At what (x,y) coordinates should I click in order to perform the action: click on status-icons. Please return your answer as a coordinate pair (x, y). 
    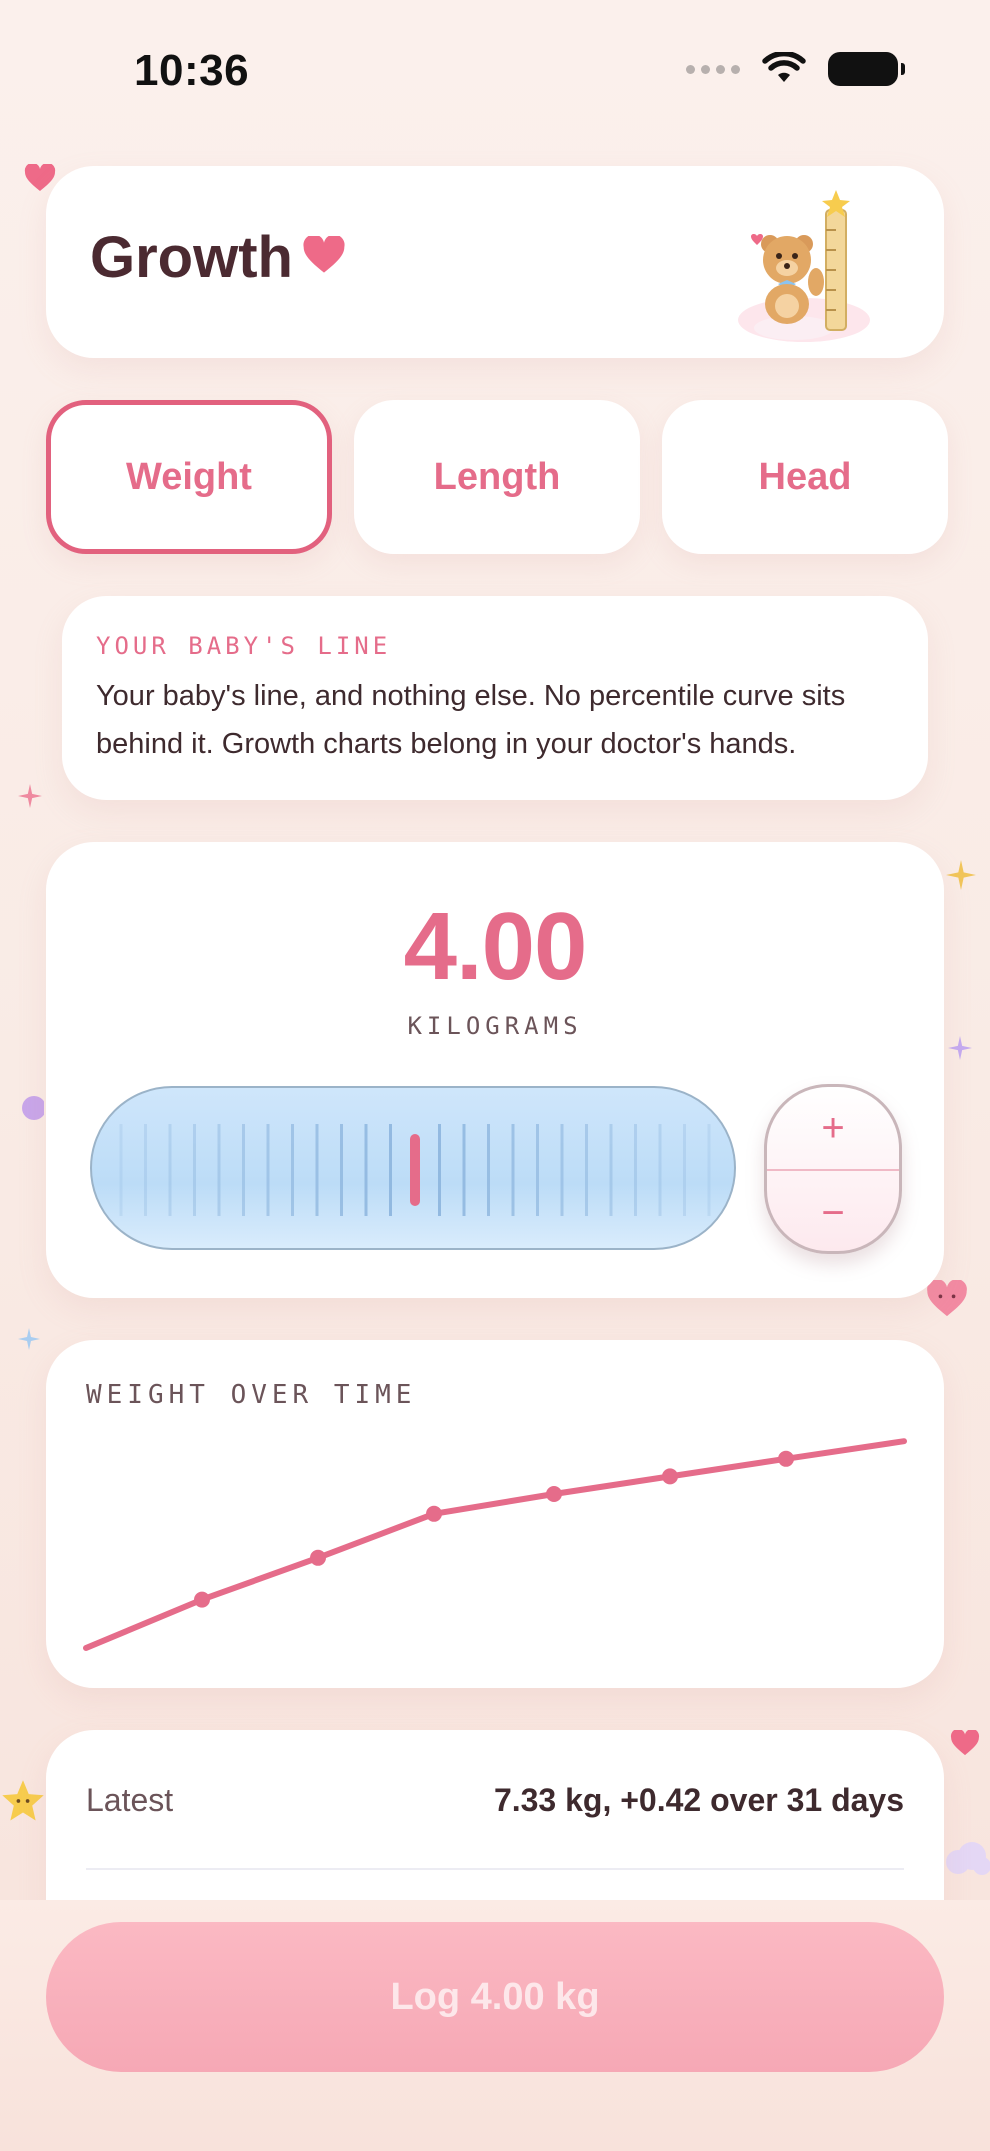
    Looking at the image, I should click on (795, 69).